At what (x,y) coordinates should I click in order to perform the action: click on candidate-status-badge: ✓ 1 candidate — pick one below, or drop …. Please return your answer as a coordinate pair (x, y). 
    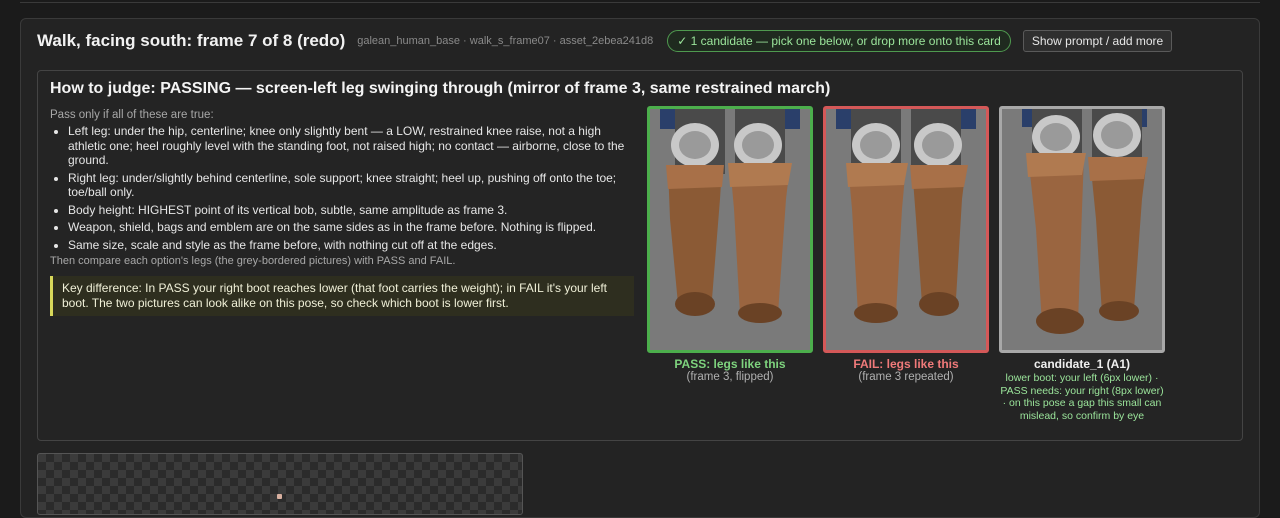
    Looking at the image, I should click on (839, 41).